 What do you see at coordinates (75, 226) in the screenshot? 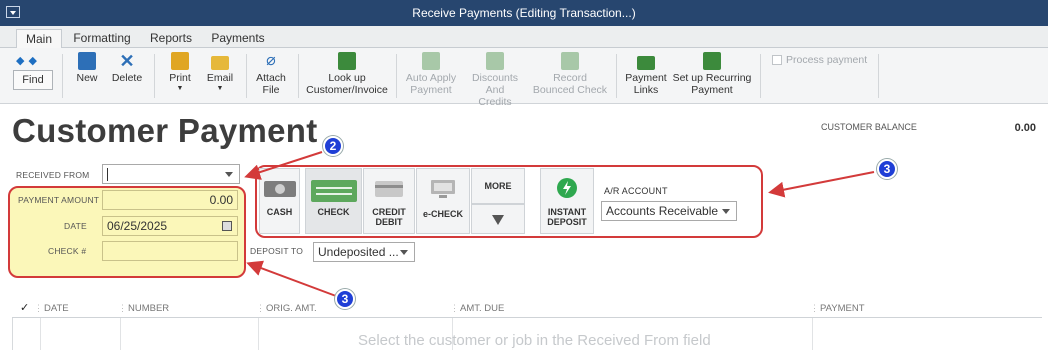
I see `date-label: DATE` at bounding box center [75, 226].